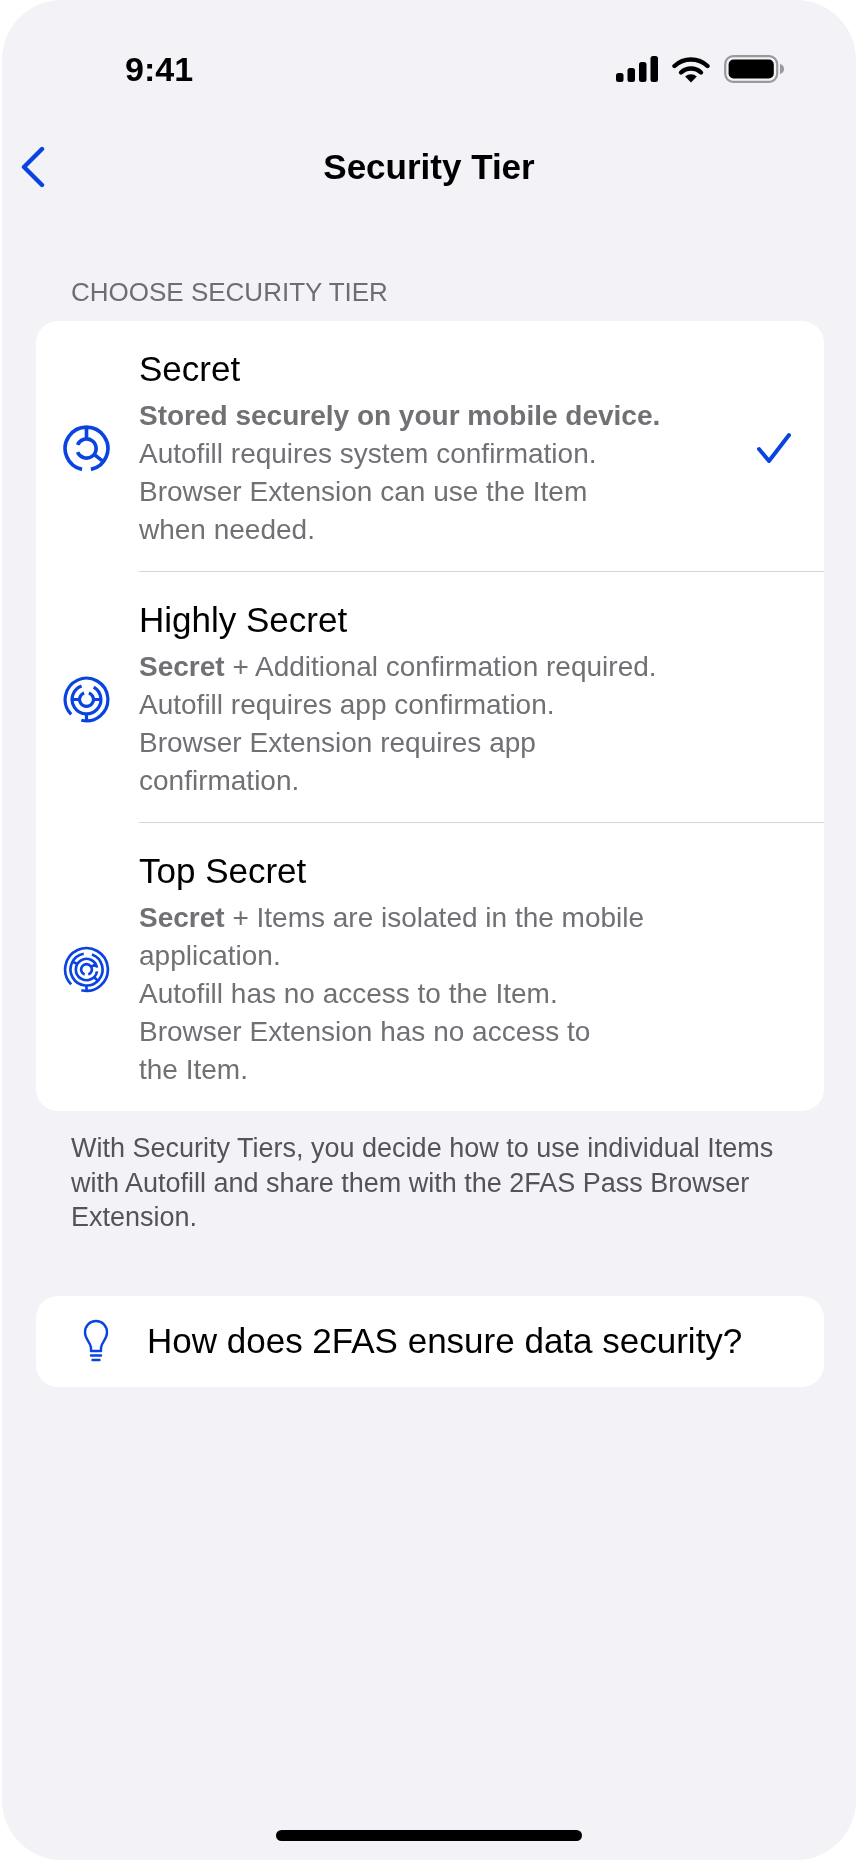 The width and height of the screenshot is (856, 1860). I want to click on help-link-button: How does 2FAS ensure data security?, so click(430, 1341).